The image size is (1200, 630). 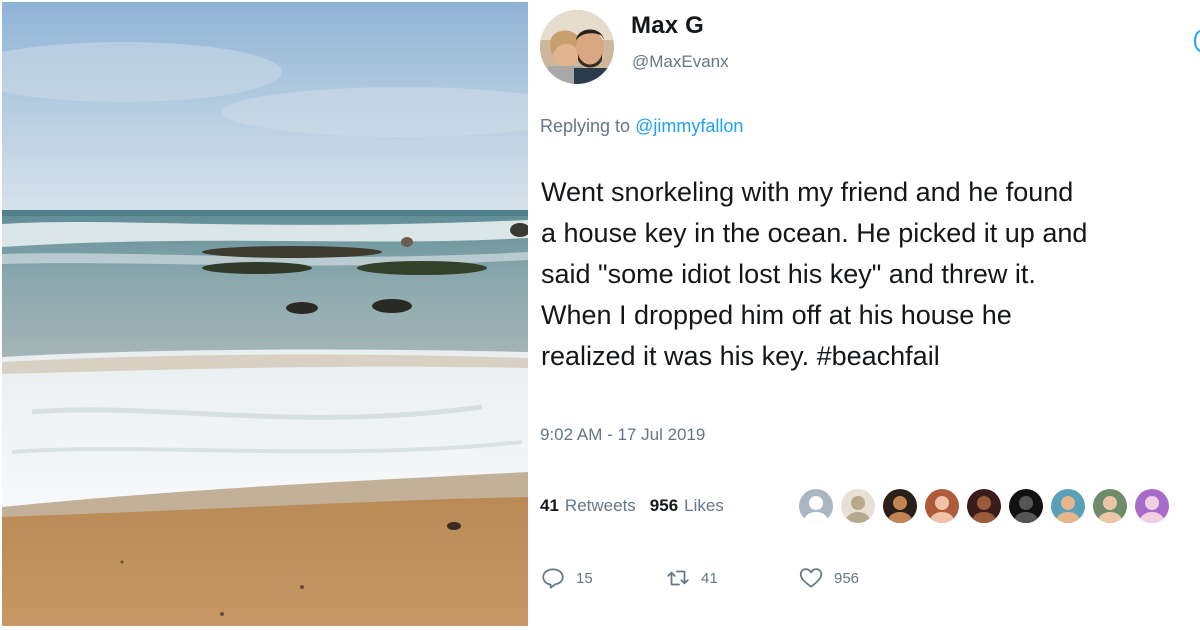 I want to click on replying-to-mention: @jimmyfallon, so click(x=689, y=126).